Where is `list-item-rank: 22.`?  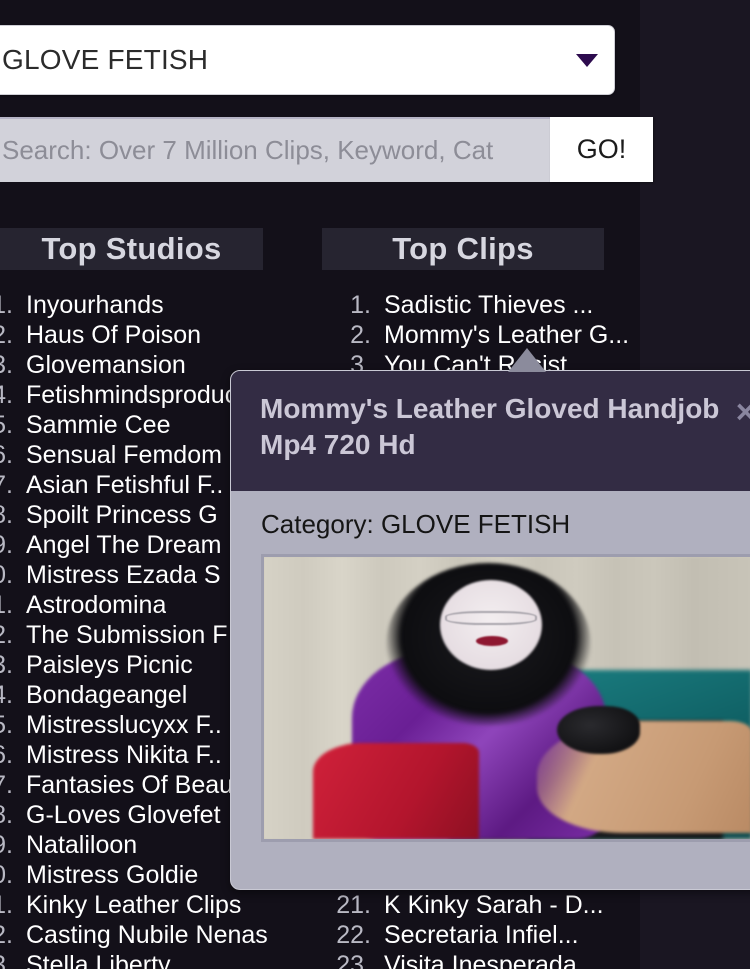 list-item-rank: 22. is located at coordinates (353, 934).